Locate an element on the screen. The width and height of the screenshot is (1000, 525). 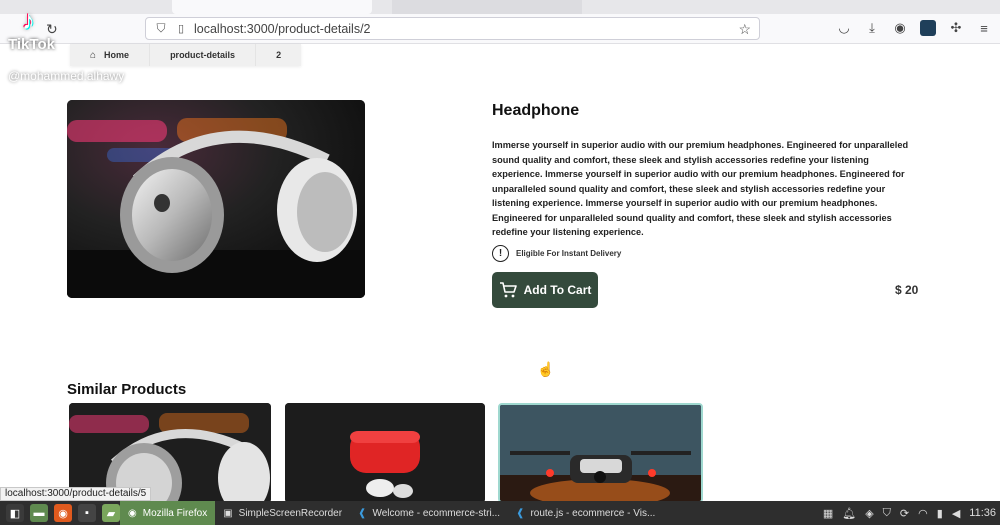
add-to-cart-label: Add To Cart is located at coordinates (557, 290).